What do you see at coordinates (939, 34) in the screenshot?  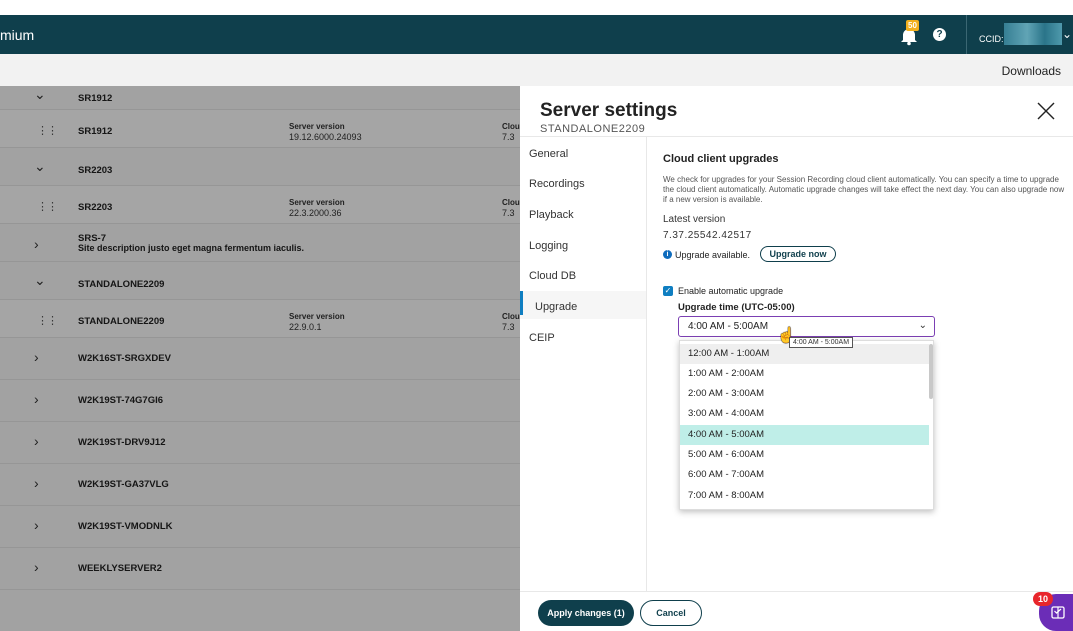 I see `help-icon: ?` at bounding box center [939, 34].